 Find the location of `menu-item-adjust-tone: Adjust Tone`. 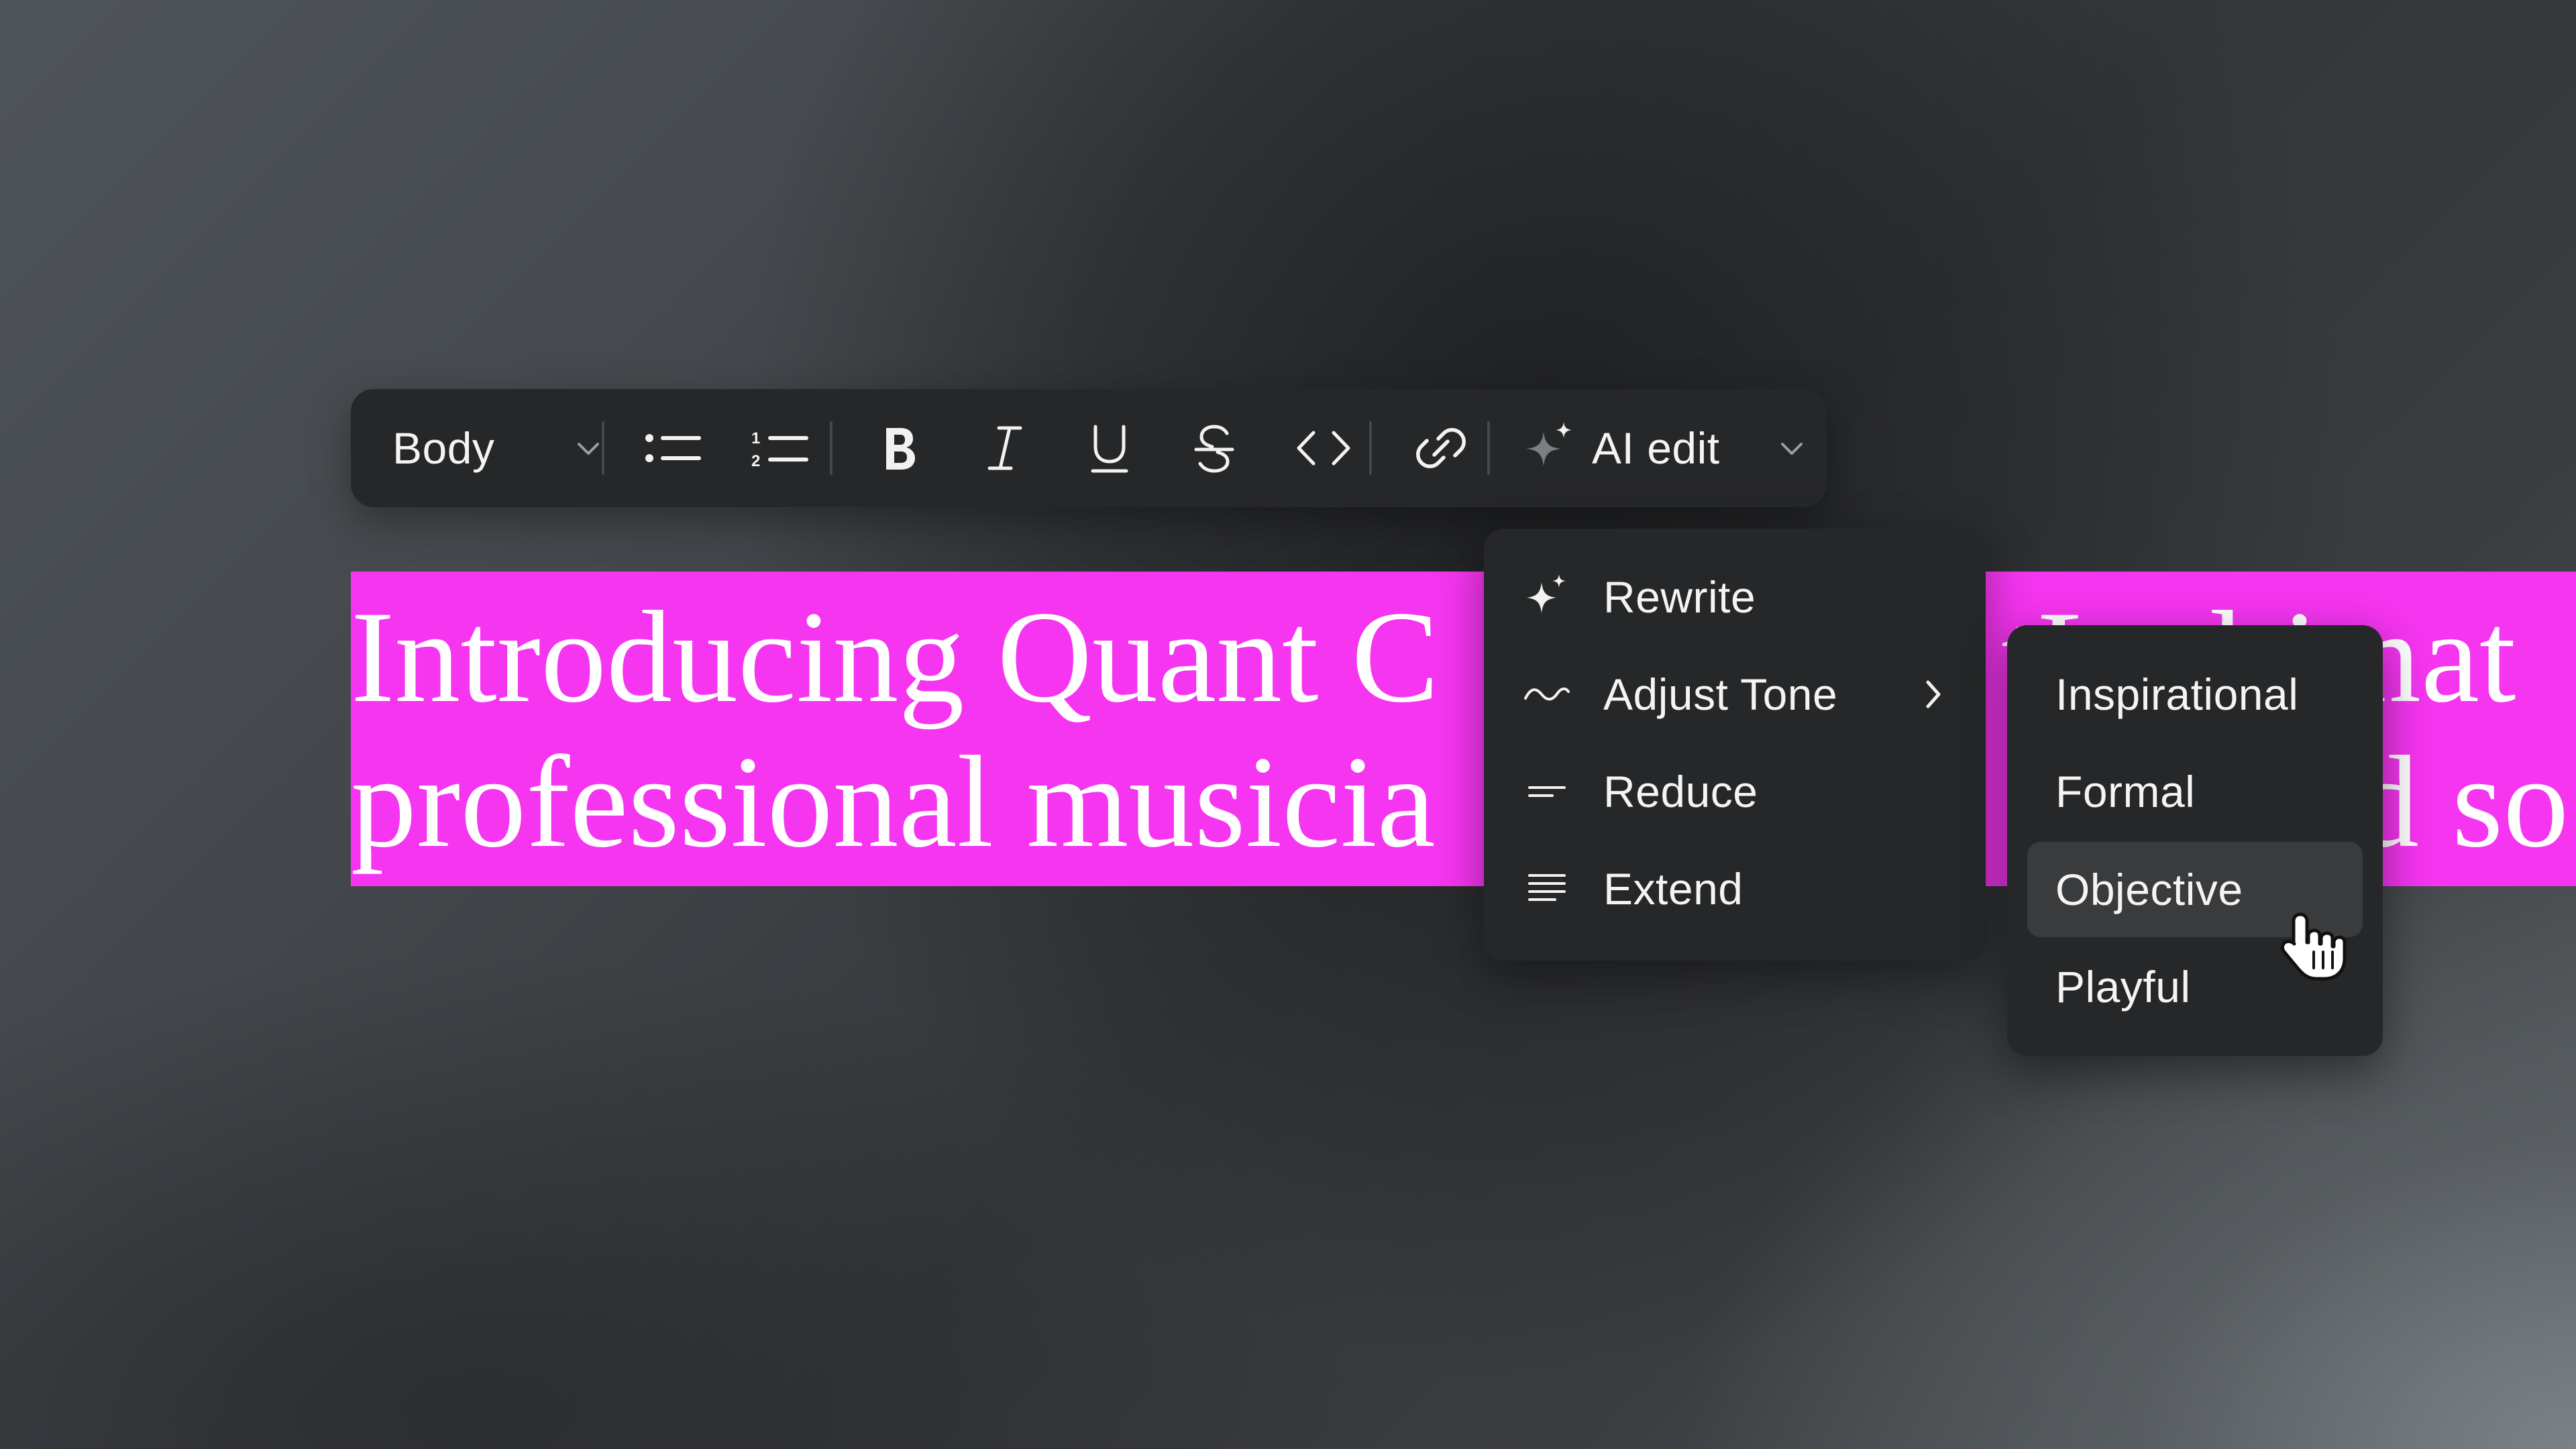

menu-item-adjust-tone: Adjust Tone is located at coordinates (1735, 694).